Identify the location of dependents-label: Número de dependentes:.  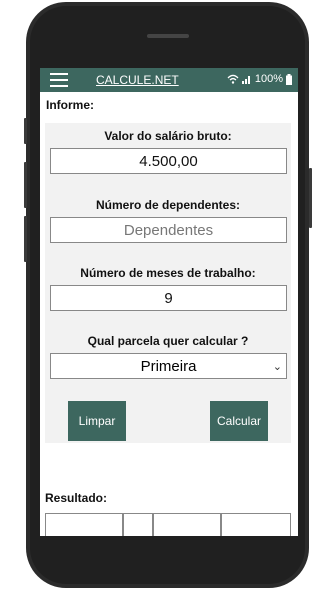
(168, 205).